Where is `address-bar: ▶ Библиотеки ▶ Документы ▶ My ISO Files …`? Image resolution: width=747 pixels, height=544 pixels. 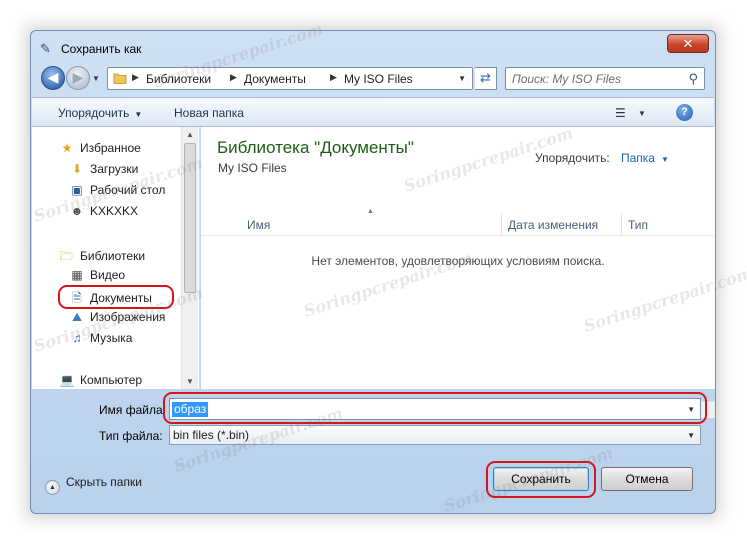 address-bar: ▶ Библиотеки ▶ Документы ▶ My ISO Files … is located at coordinates (290, 78).